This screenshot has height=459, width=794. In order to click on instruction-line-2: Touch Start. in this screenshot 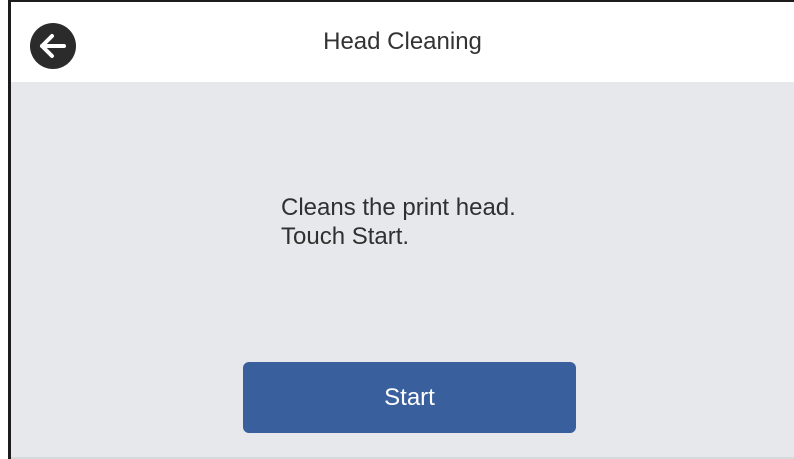, I will do `click(345, 236)`.